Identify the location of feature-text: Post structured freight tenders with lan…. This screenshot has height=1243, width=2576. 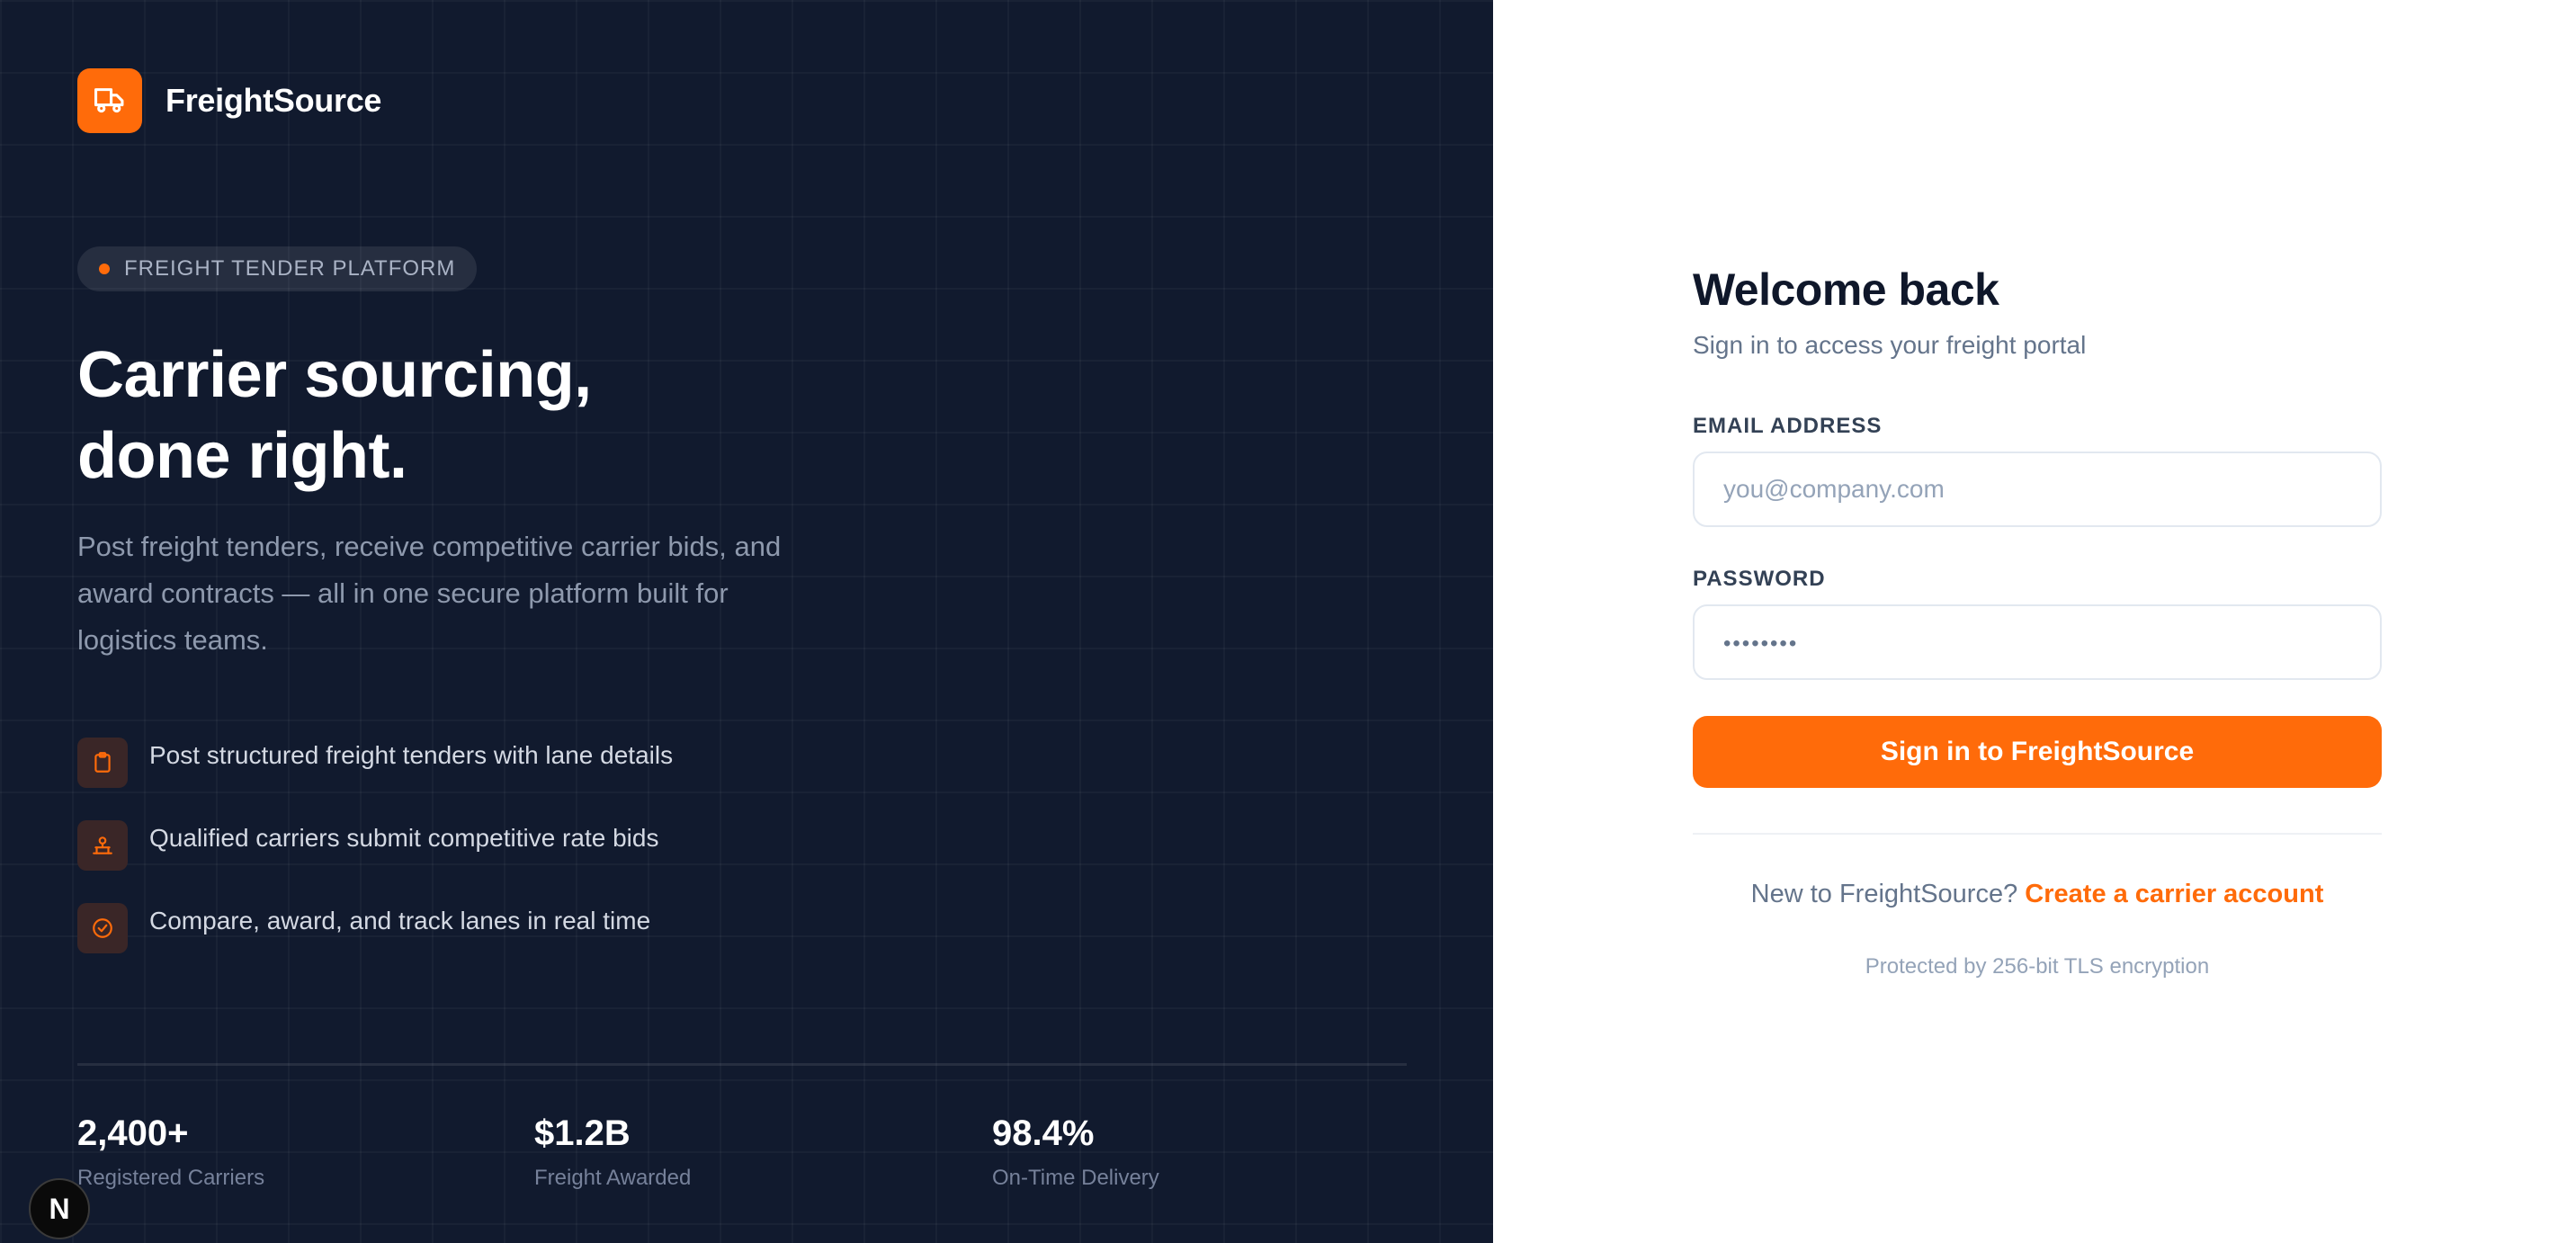
(411, 755).